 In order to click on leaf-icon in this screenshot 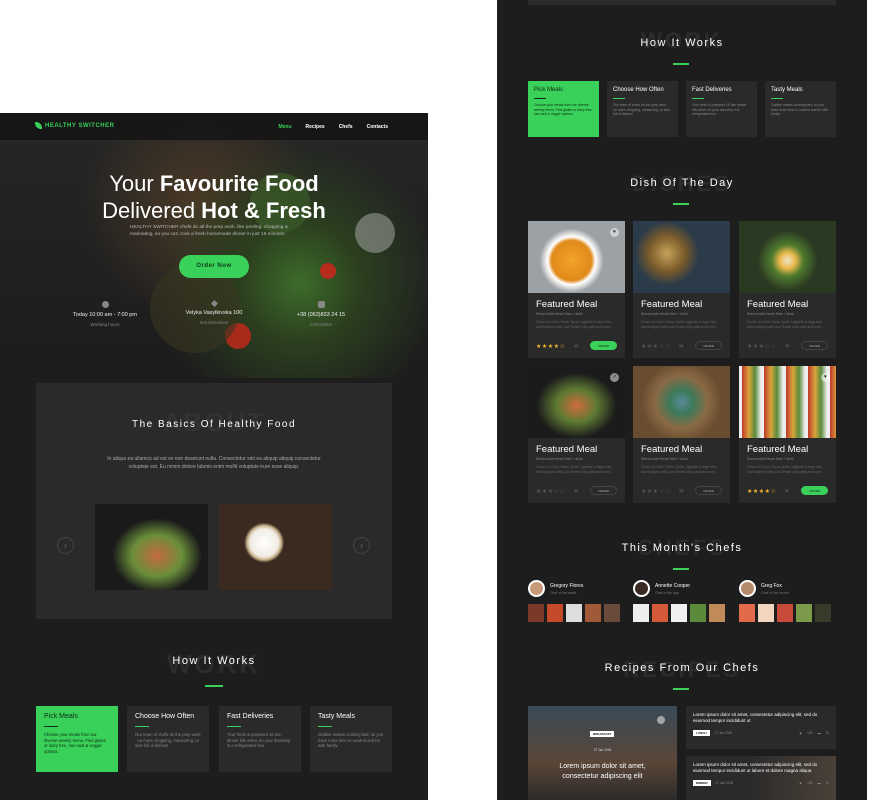, I will do `click(38, 125)`.